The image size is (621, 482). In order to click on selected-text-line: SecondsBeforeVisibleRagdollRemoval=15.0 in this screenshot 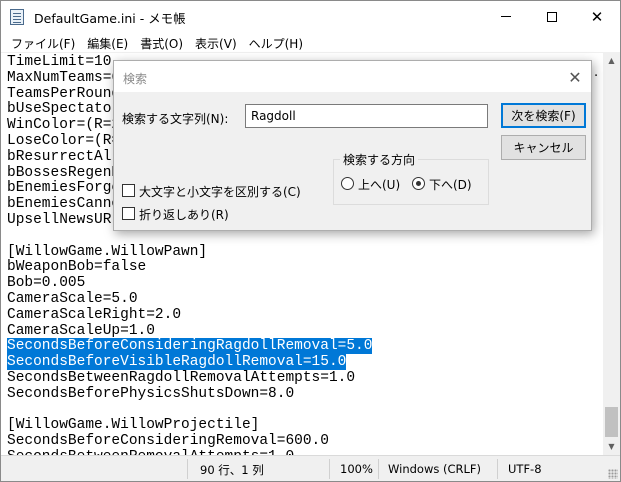, I will do `click(177, 362)`.